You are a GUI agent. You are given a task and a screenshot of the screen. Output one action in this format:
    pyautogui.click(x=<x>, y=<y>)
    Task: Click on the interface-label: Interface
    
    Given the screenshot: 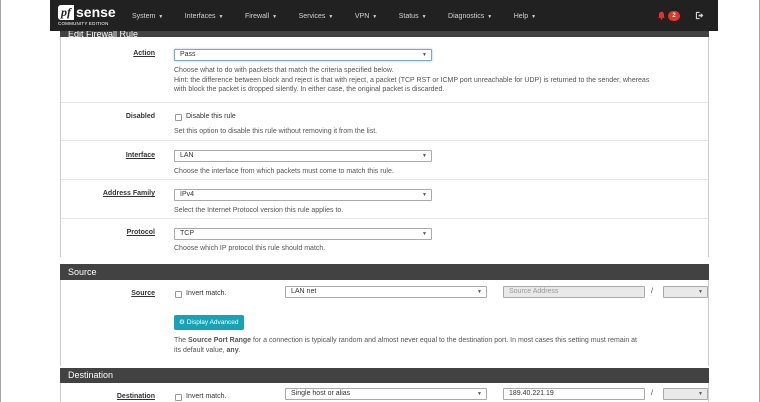 What is the action you would take?
    pyautogui.click(x=140, y=155)
    